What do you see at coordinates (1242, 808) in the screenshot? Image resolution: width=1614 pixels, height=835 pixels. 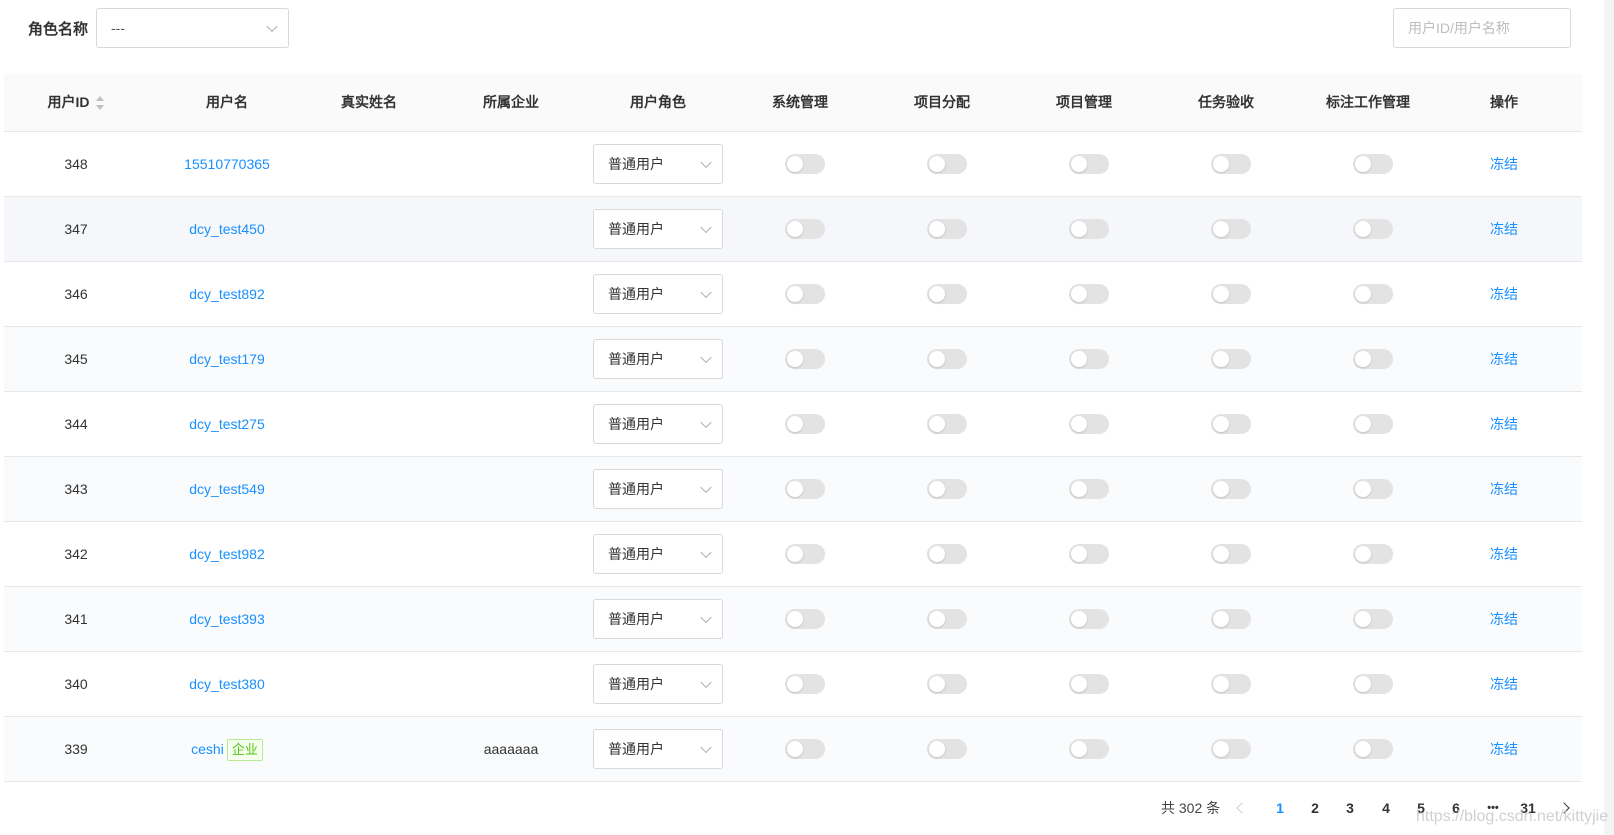 I see `prev-page-icon` at bounding box center [1242, 808].